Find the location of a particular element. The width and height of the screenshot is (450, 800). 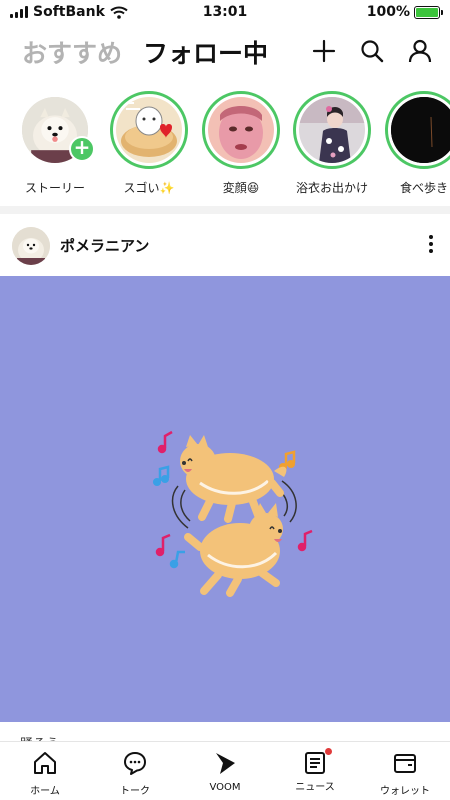

story-label: 浴衣お出かけ is located at coordinates (331, 188).